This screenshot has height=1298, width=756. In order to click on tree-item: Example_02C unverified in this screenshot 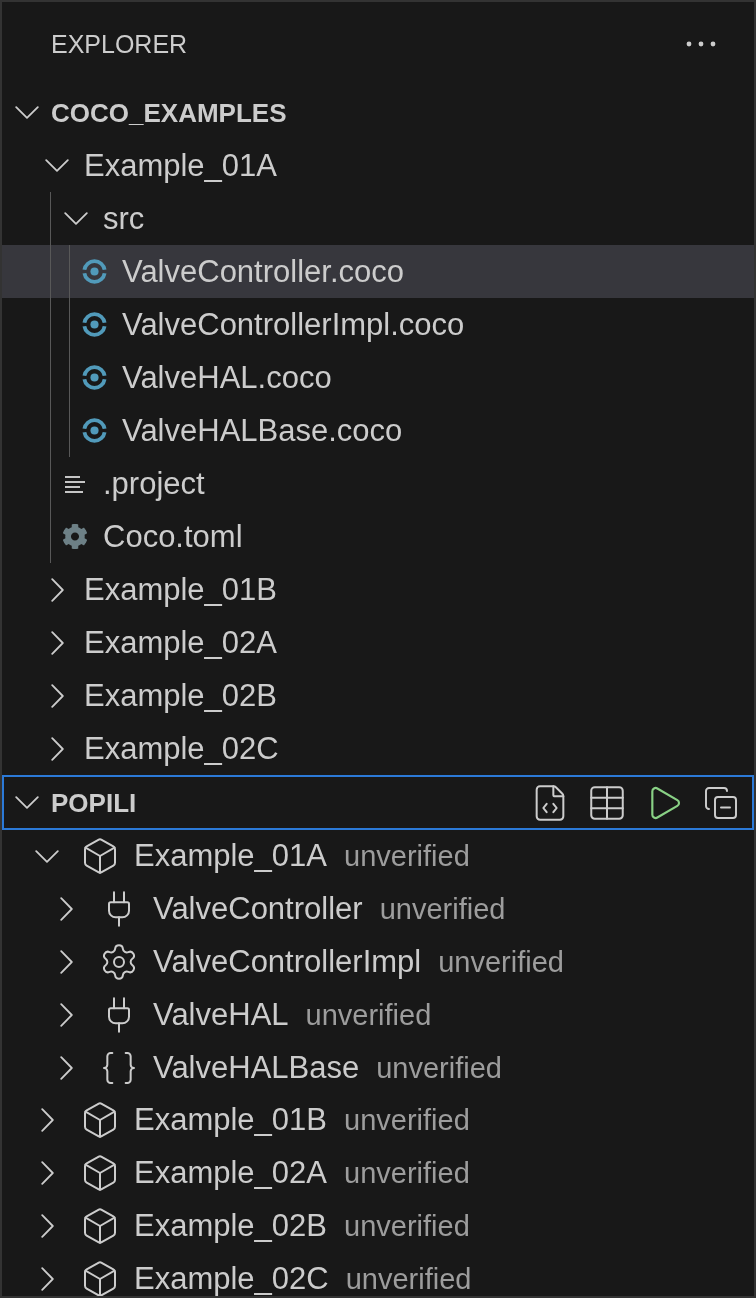, I will do `click(378, 1274)`.